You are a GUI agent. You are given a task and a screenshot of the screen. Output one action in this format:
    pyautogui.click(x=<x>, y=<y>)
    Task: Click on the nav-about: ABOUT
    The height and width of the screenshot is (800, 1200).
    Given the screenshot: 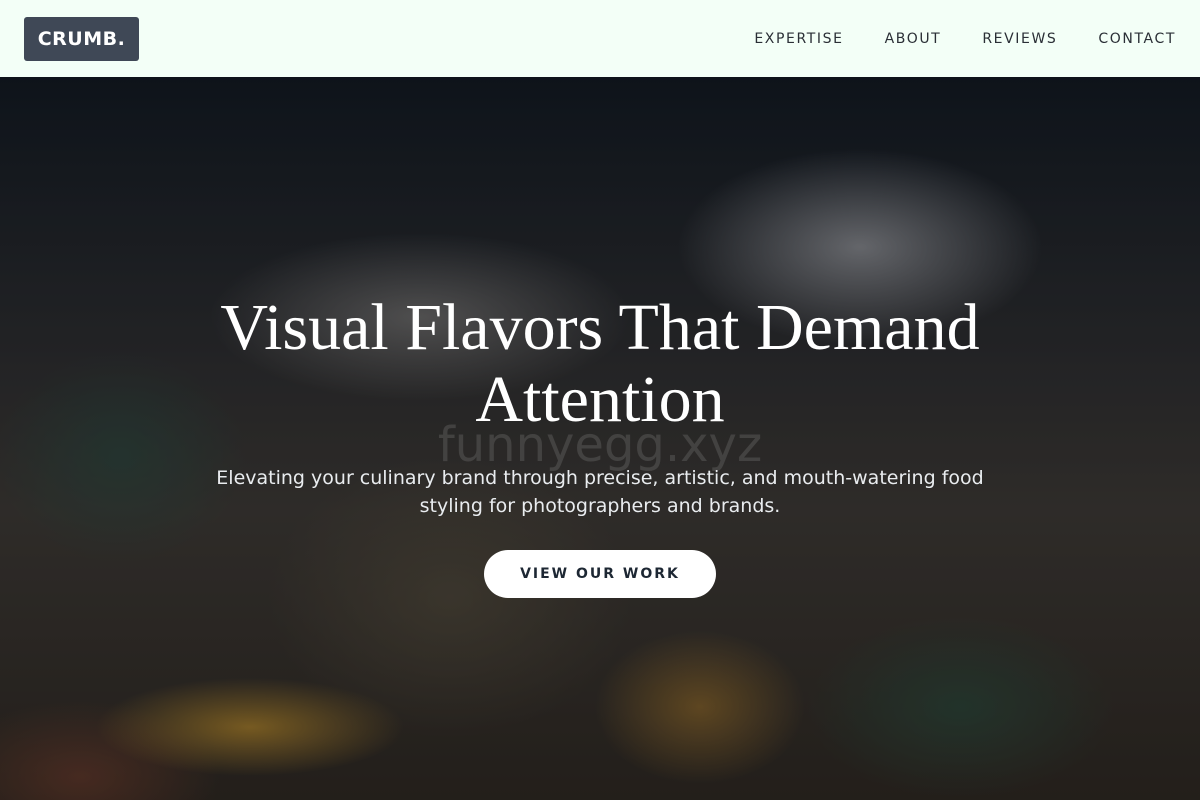 What is the action you would take?
    pyautogui.click(x=913, y=39)
    